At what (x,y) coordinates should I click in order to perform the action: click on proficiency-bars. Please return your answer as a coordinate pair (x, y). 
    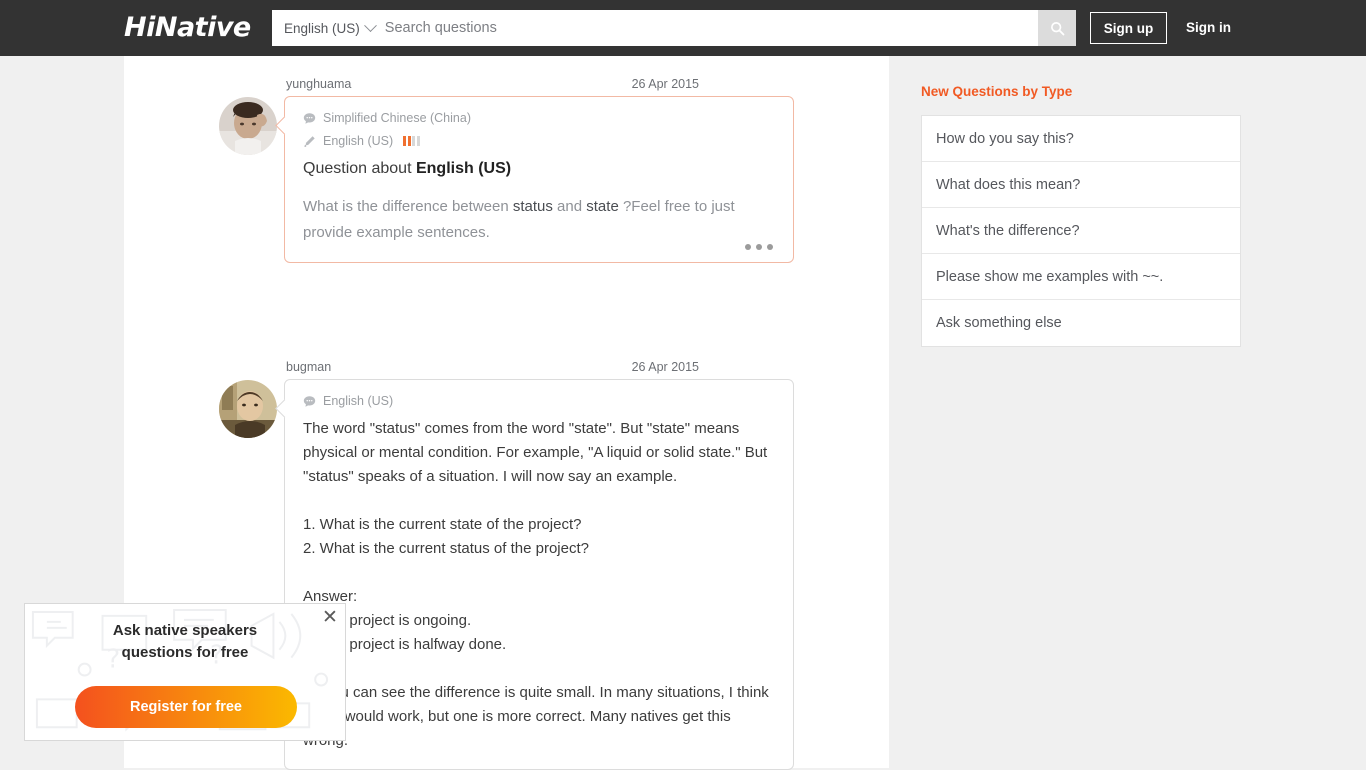
    Looking at the image, I should click on (411, 141).